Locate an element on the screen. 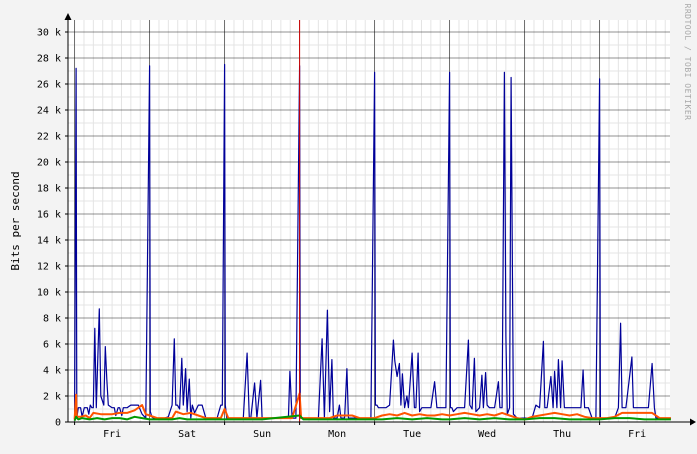 The width and height of the screenshot is (697, 454). y-tick-label: 18 k is located at coordinates (49, 189).